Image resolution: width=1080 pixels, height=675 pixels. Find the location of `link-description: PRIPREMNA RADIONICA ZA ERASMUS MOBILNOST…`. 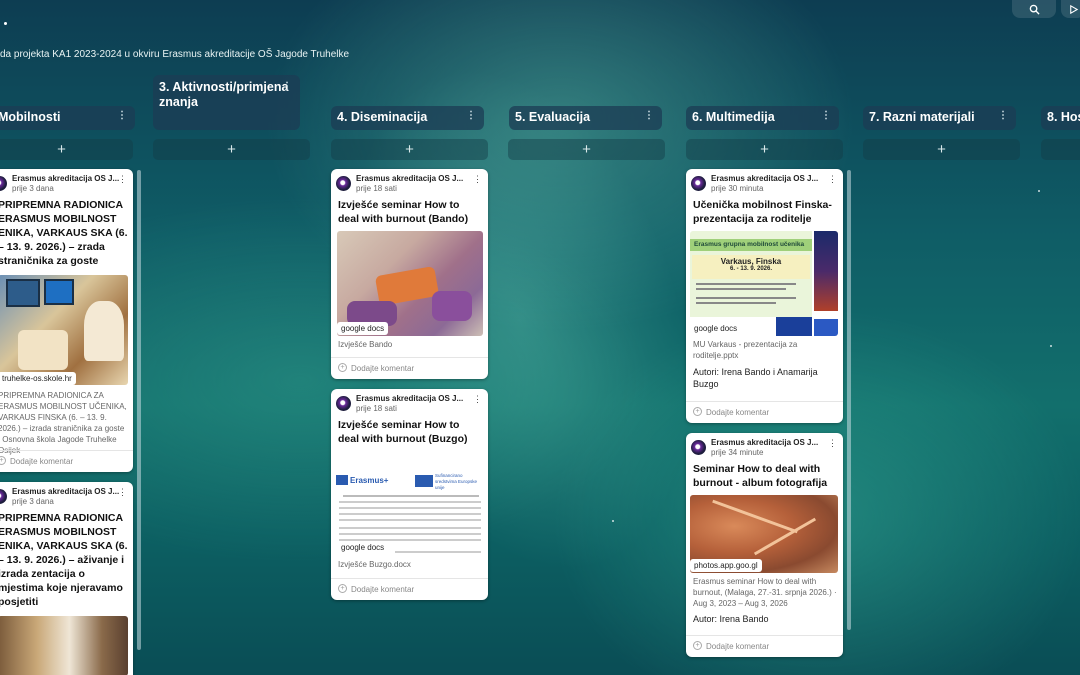

link-description: PRIPREMNA RADIONICA ZA ERASMUS MOBILNOST… is located at coordinates (63, 423).